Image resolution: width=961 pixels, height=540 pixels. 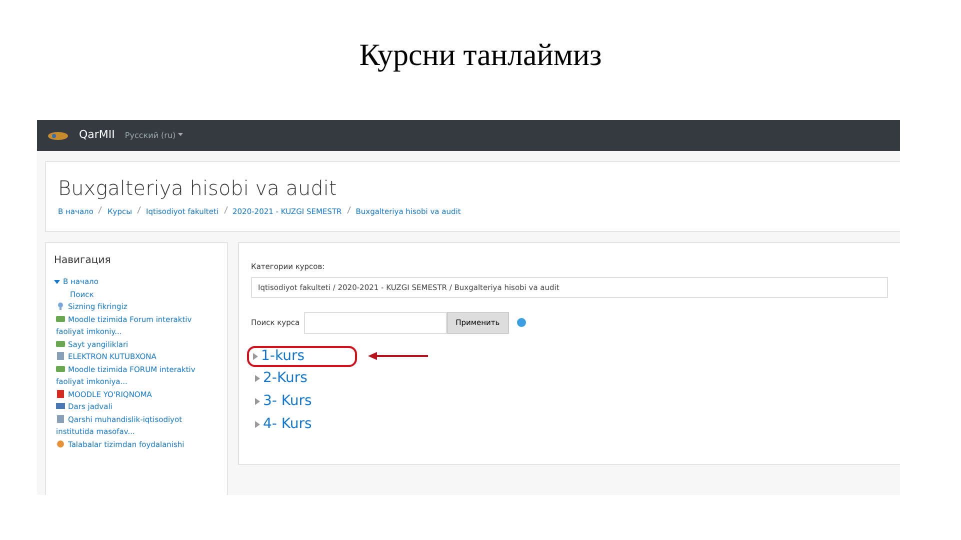 What do you see at coordinates (281, 378) in the screenshot?
I see `course-link: 2-Kurs` at bounding box center [281, 378].